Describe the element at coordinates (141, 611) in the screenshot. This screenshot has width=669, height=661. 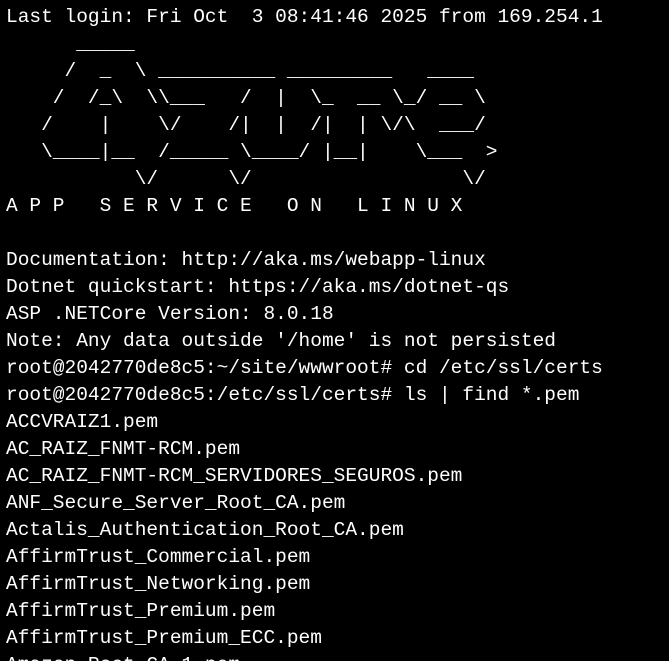
I see `output-line: AffirmTrust_Premium.pem` at that location.